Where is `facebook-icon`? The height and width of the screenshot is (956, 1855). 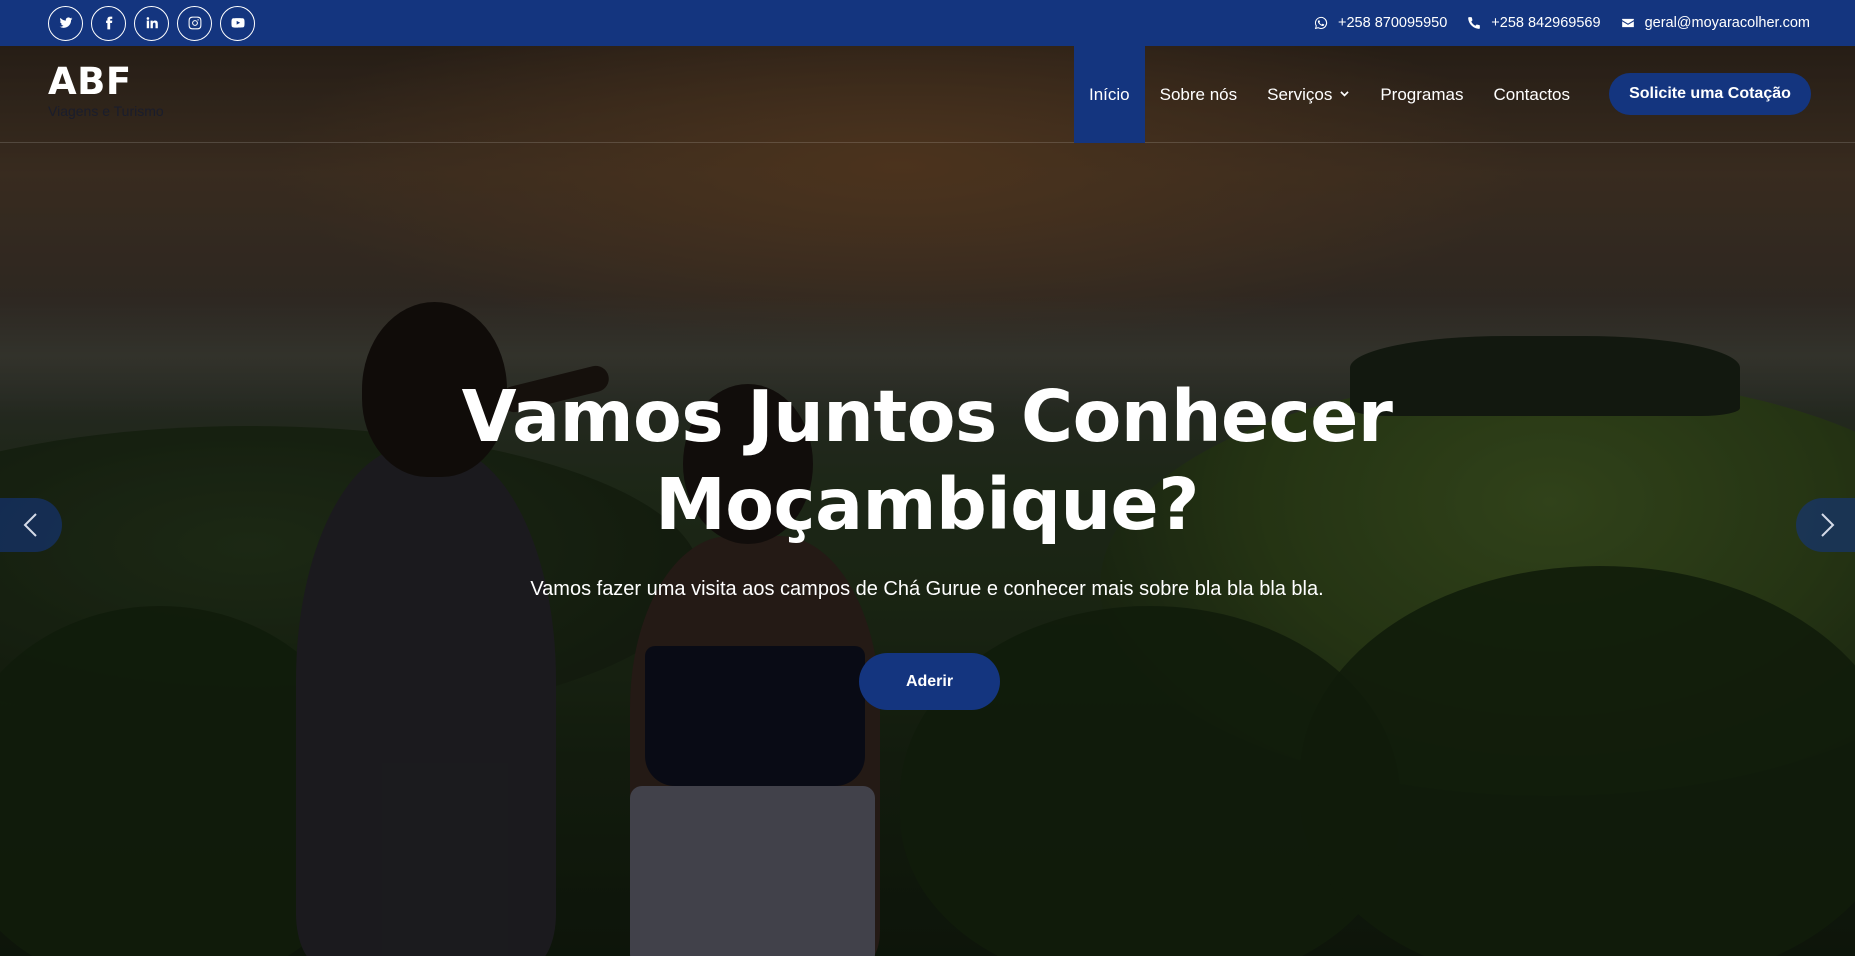 facebook-icon is located at coordinates (108, 23).